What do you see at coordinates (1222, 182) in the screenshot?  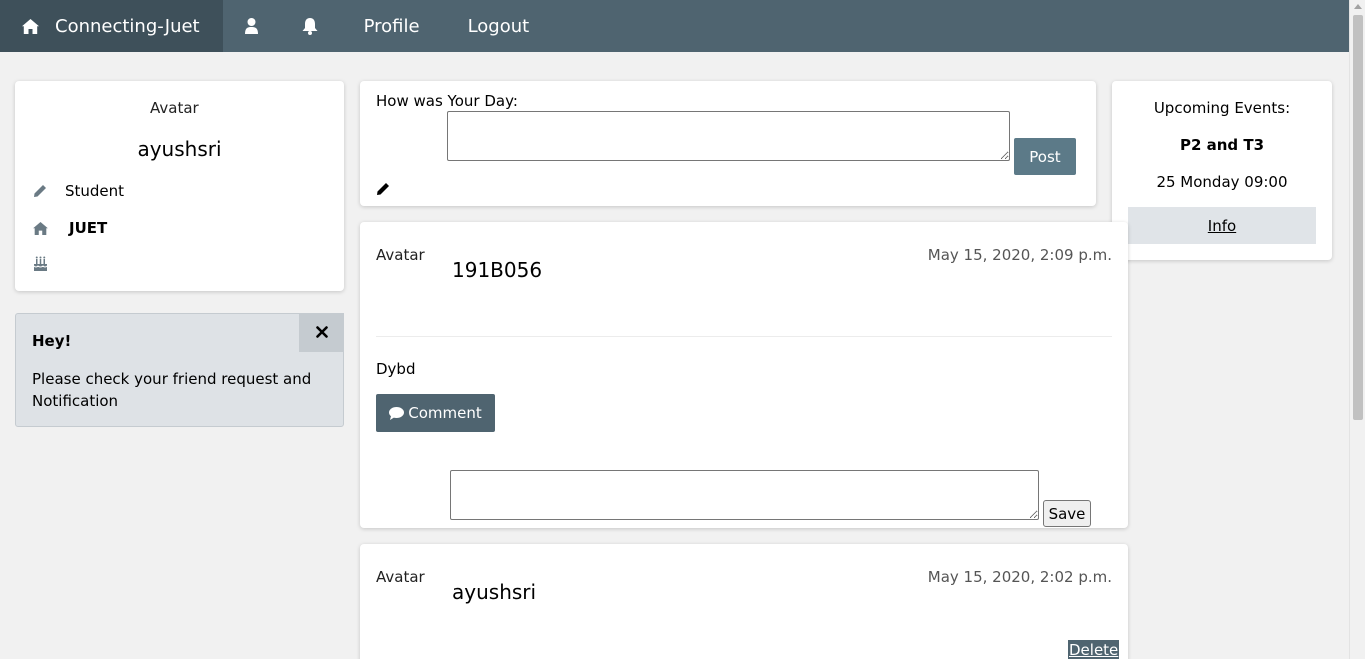 I see `event-time: 25 Monday 09:00` at bounding box center [1222, 182].